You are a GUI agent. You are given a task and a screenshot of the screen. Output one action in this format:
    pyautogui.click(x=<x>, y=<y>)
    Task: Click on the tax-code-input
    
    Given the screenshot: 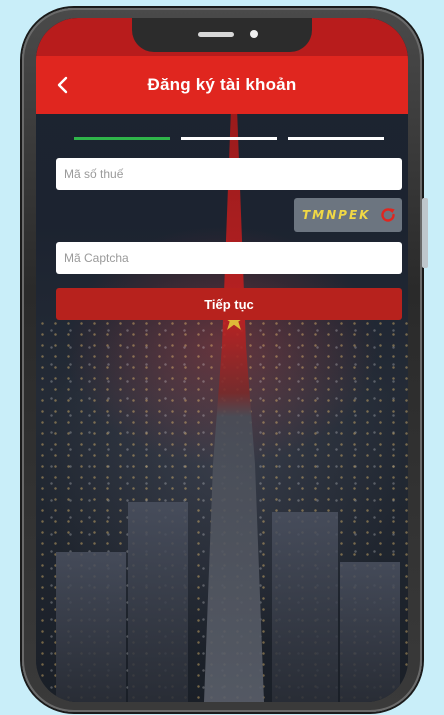 What is the action you would take?
    pyautogui.click(x=229, y=174)
    